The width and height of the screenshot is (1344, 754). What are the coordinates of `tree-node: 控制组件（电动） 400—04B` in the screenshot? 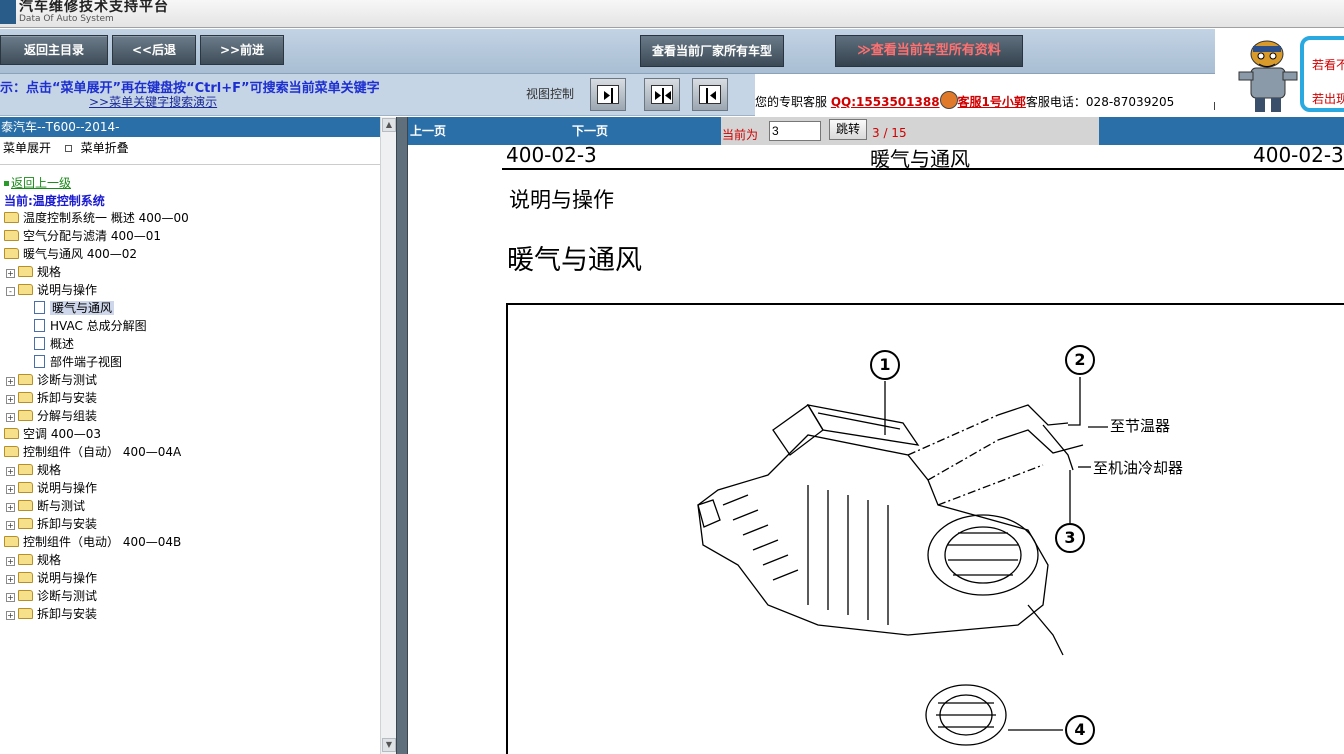 It's located at (92, 542).